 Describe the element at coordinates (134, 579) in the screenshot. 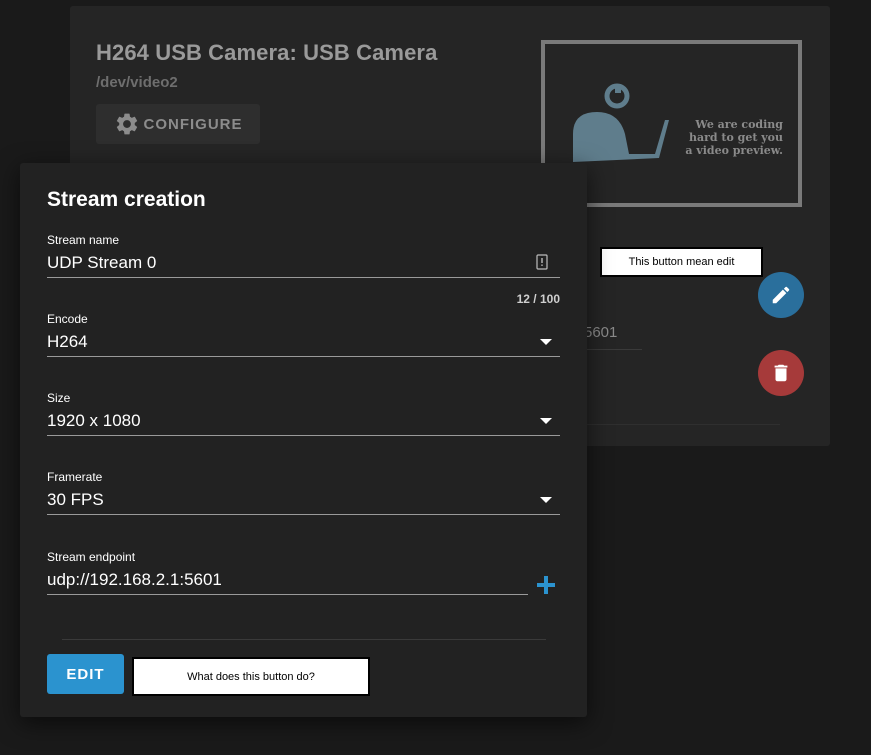

I see `stream-endpoint-text: udp://192.168.2.1:5601` at that location.